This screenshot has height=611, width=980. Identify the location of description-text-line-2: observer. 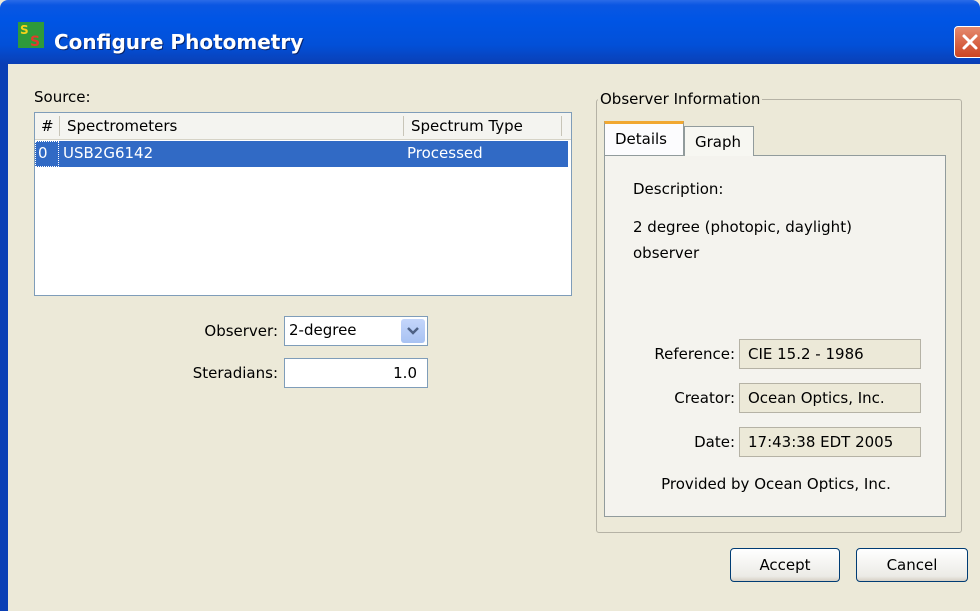
(666, 253).